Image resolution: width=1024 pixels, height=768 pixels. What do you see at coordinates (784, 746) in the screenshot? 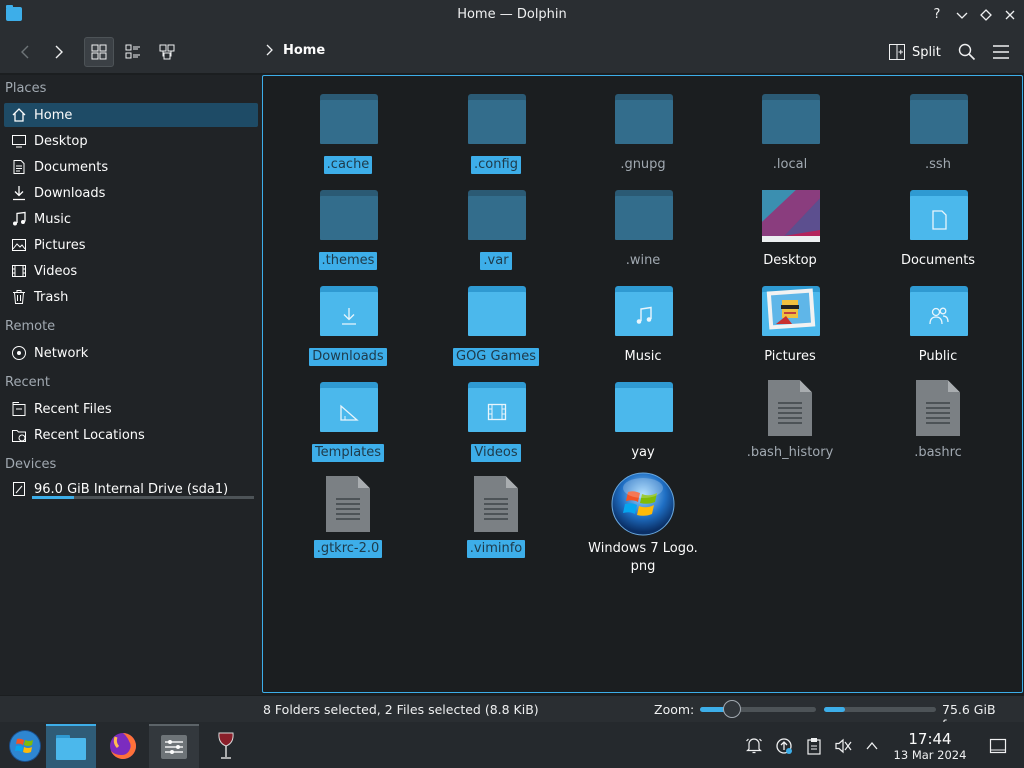
I see `updates-icon` at bounding box center [784, 746].